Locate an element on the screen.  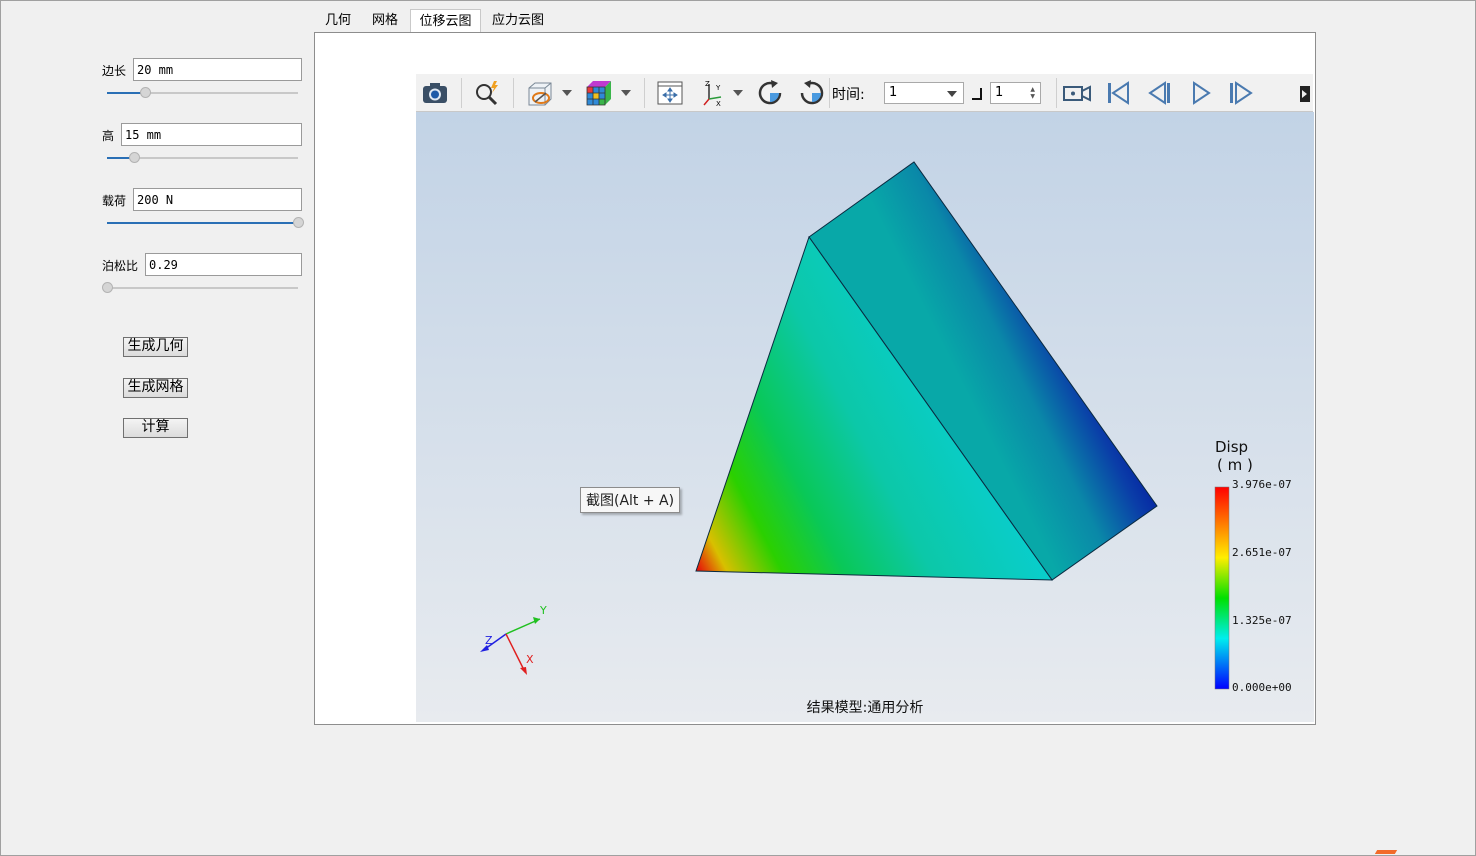
height-input: 15 mm is located at coordinates (211, 134).